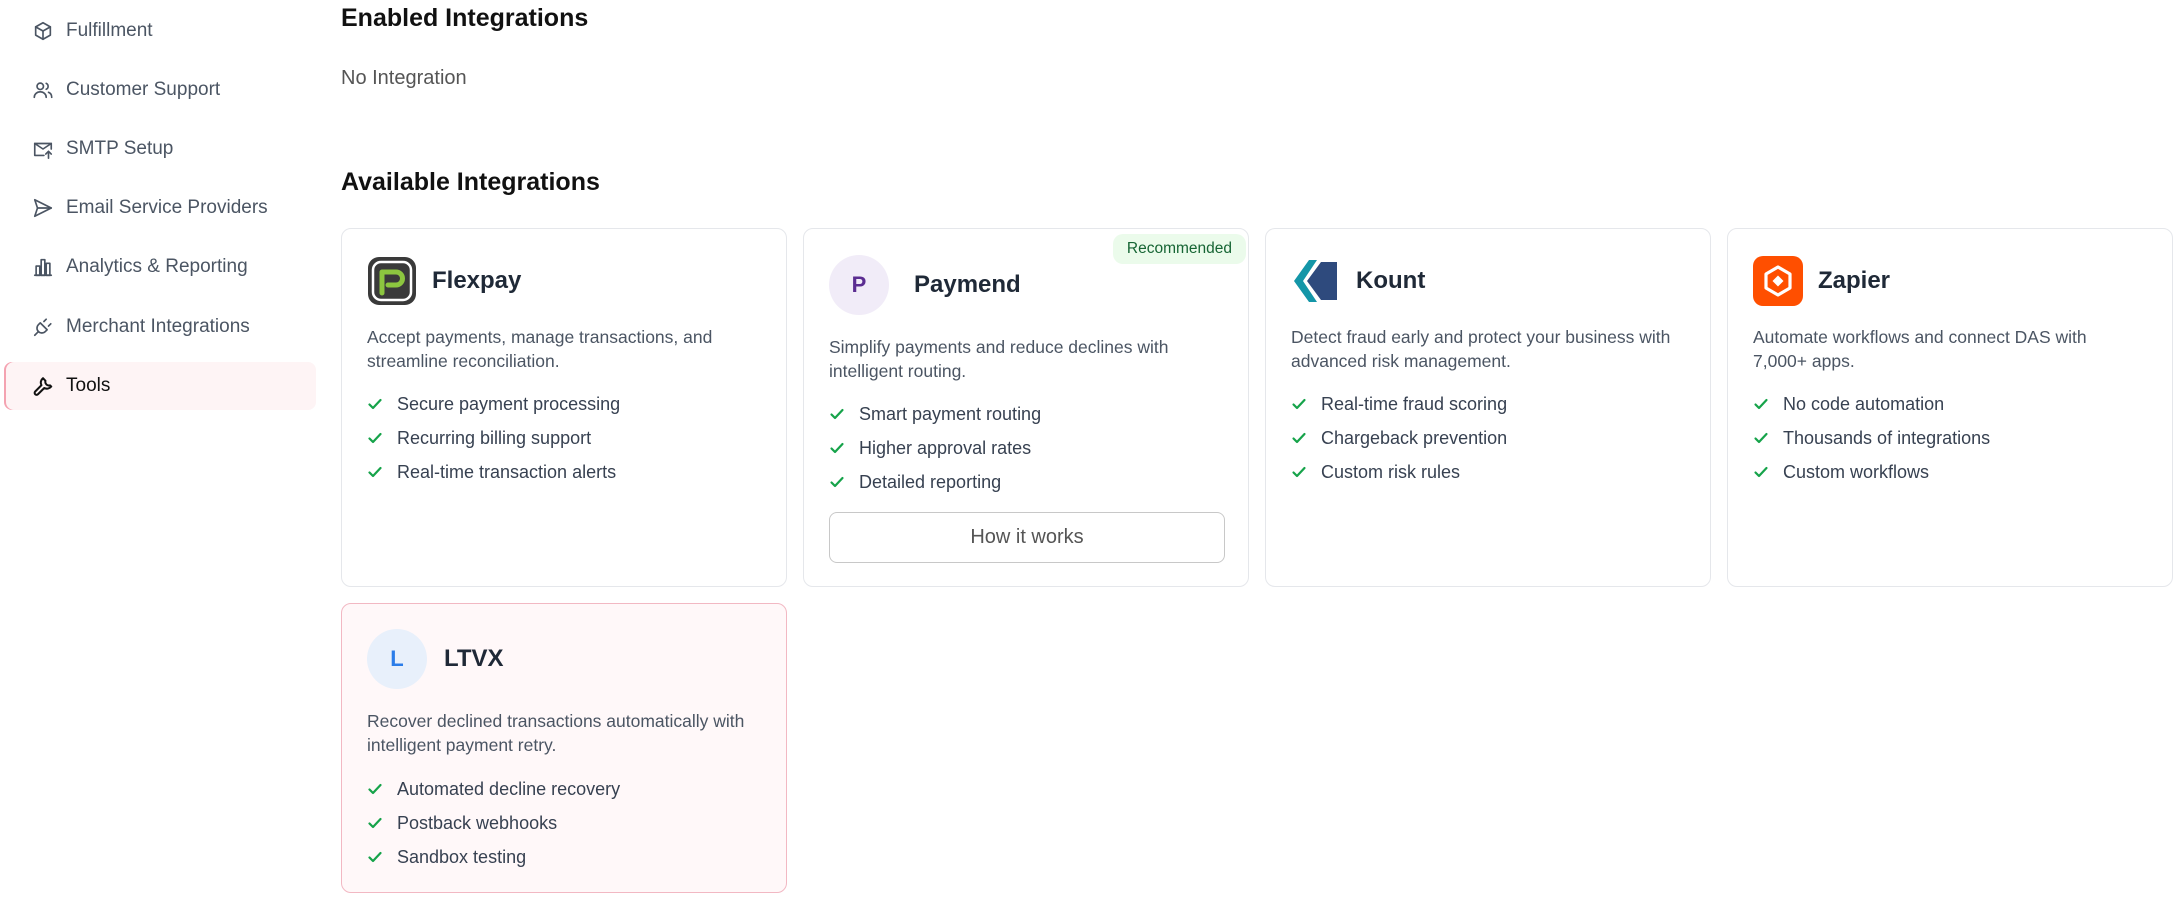  Describe the element at coordinates (157, 266) in the screenshot. I see `sidebar-item-label: Analytics & Reporting` at that location.